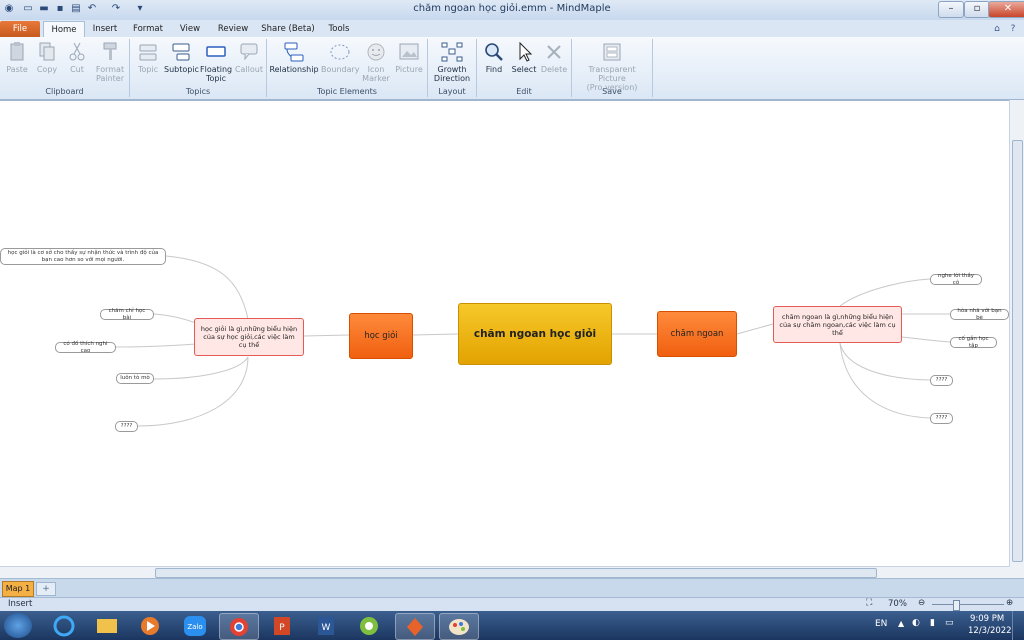 The image size is (1024, 643). I want to click on cursor-icon, so click(526, 51).